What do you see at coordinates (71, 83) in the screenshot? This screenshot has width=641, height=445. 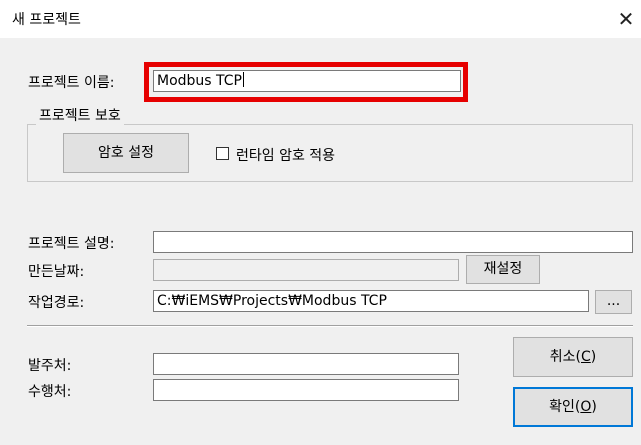 I see `project-name-label: 프로젝트 이름:` at bounding box center [71, 83].